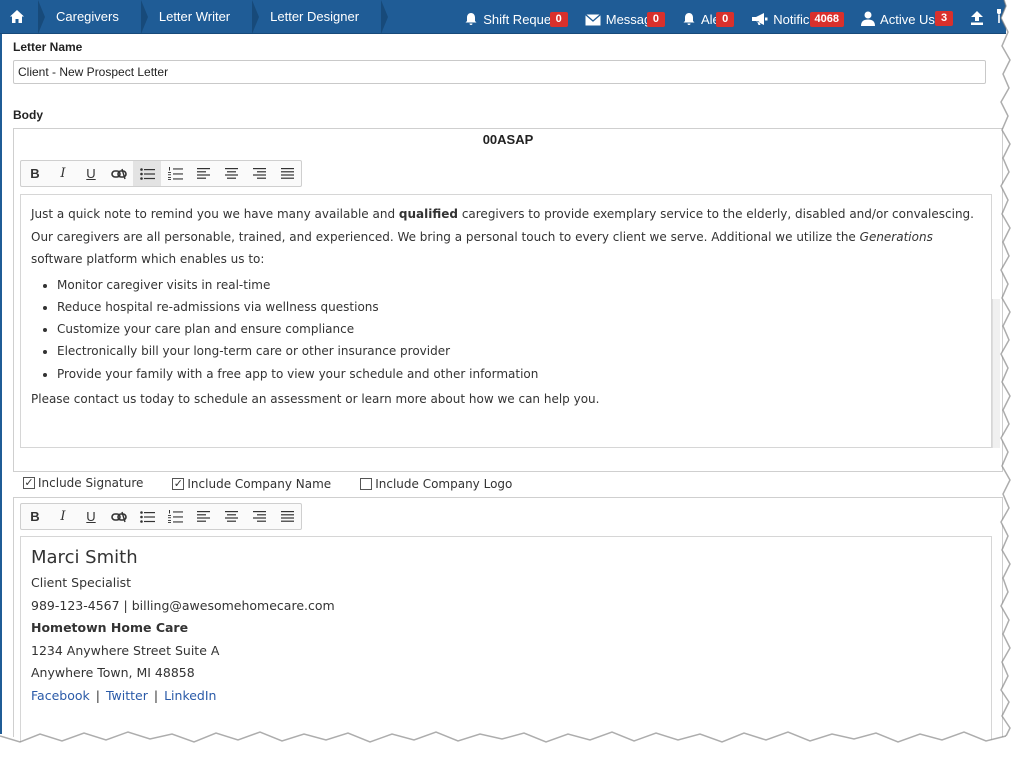  What do you see at coordinates (499, 72) in the screenshot?
I see `letter-name-input` at bounding box center [499, 72].